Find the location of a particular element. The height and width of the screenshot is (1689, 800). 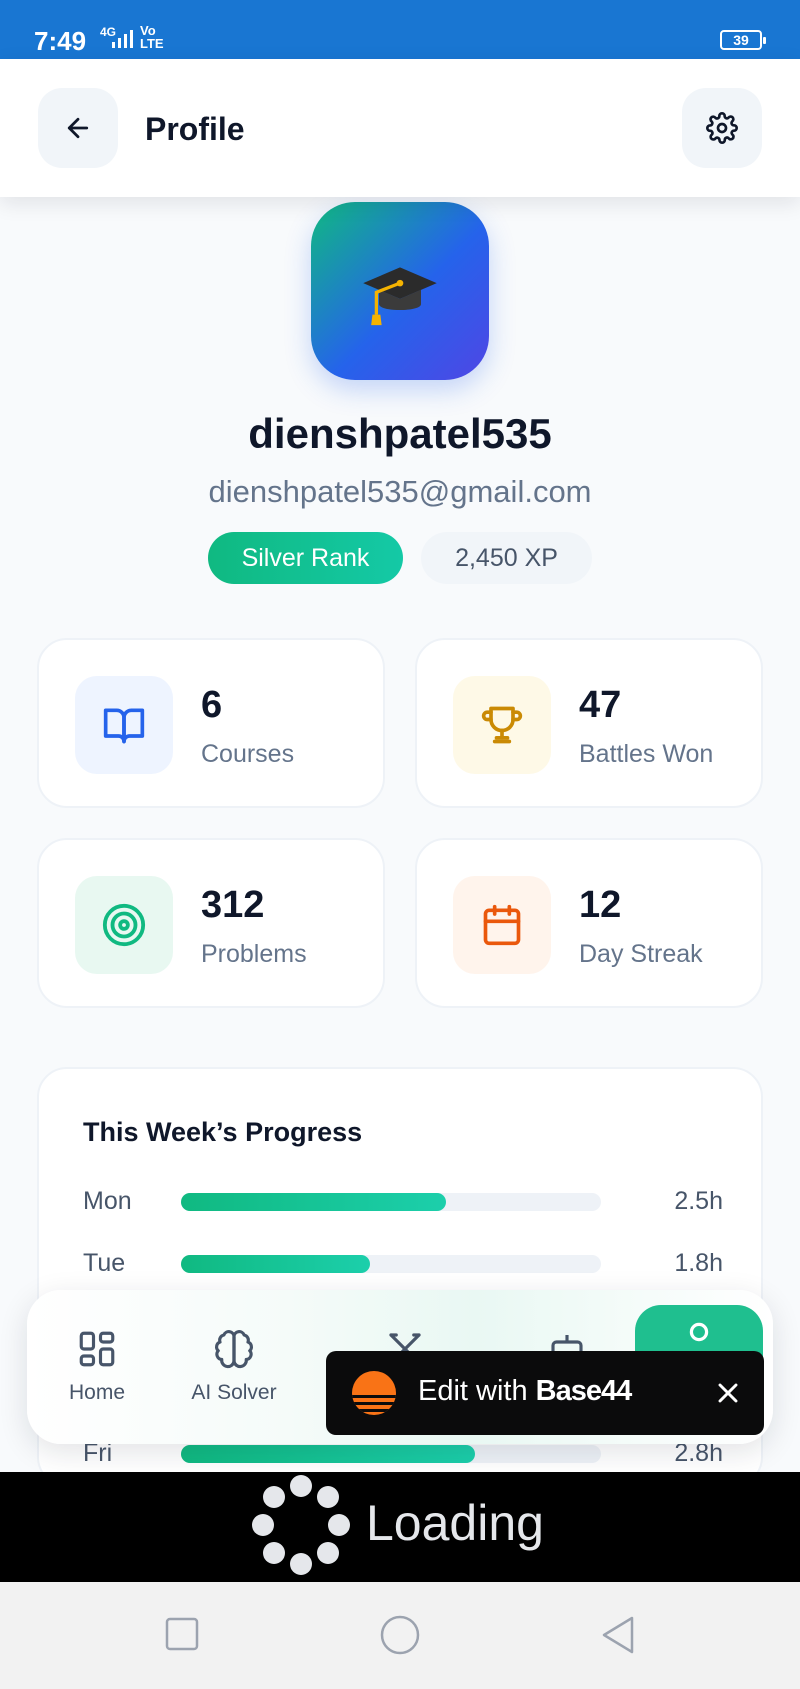

target-icon is located at coordinates (124, 925).